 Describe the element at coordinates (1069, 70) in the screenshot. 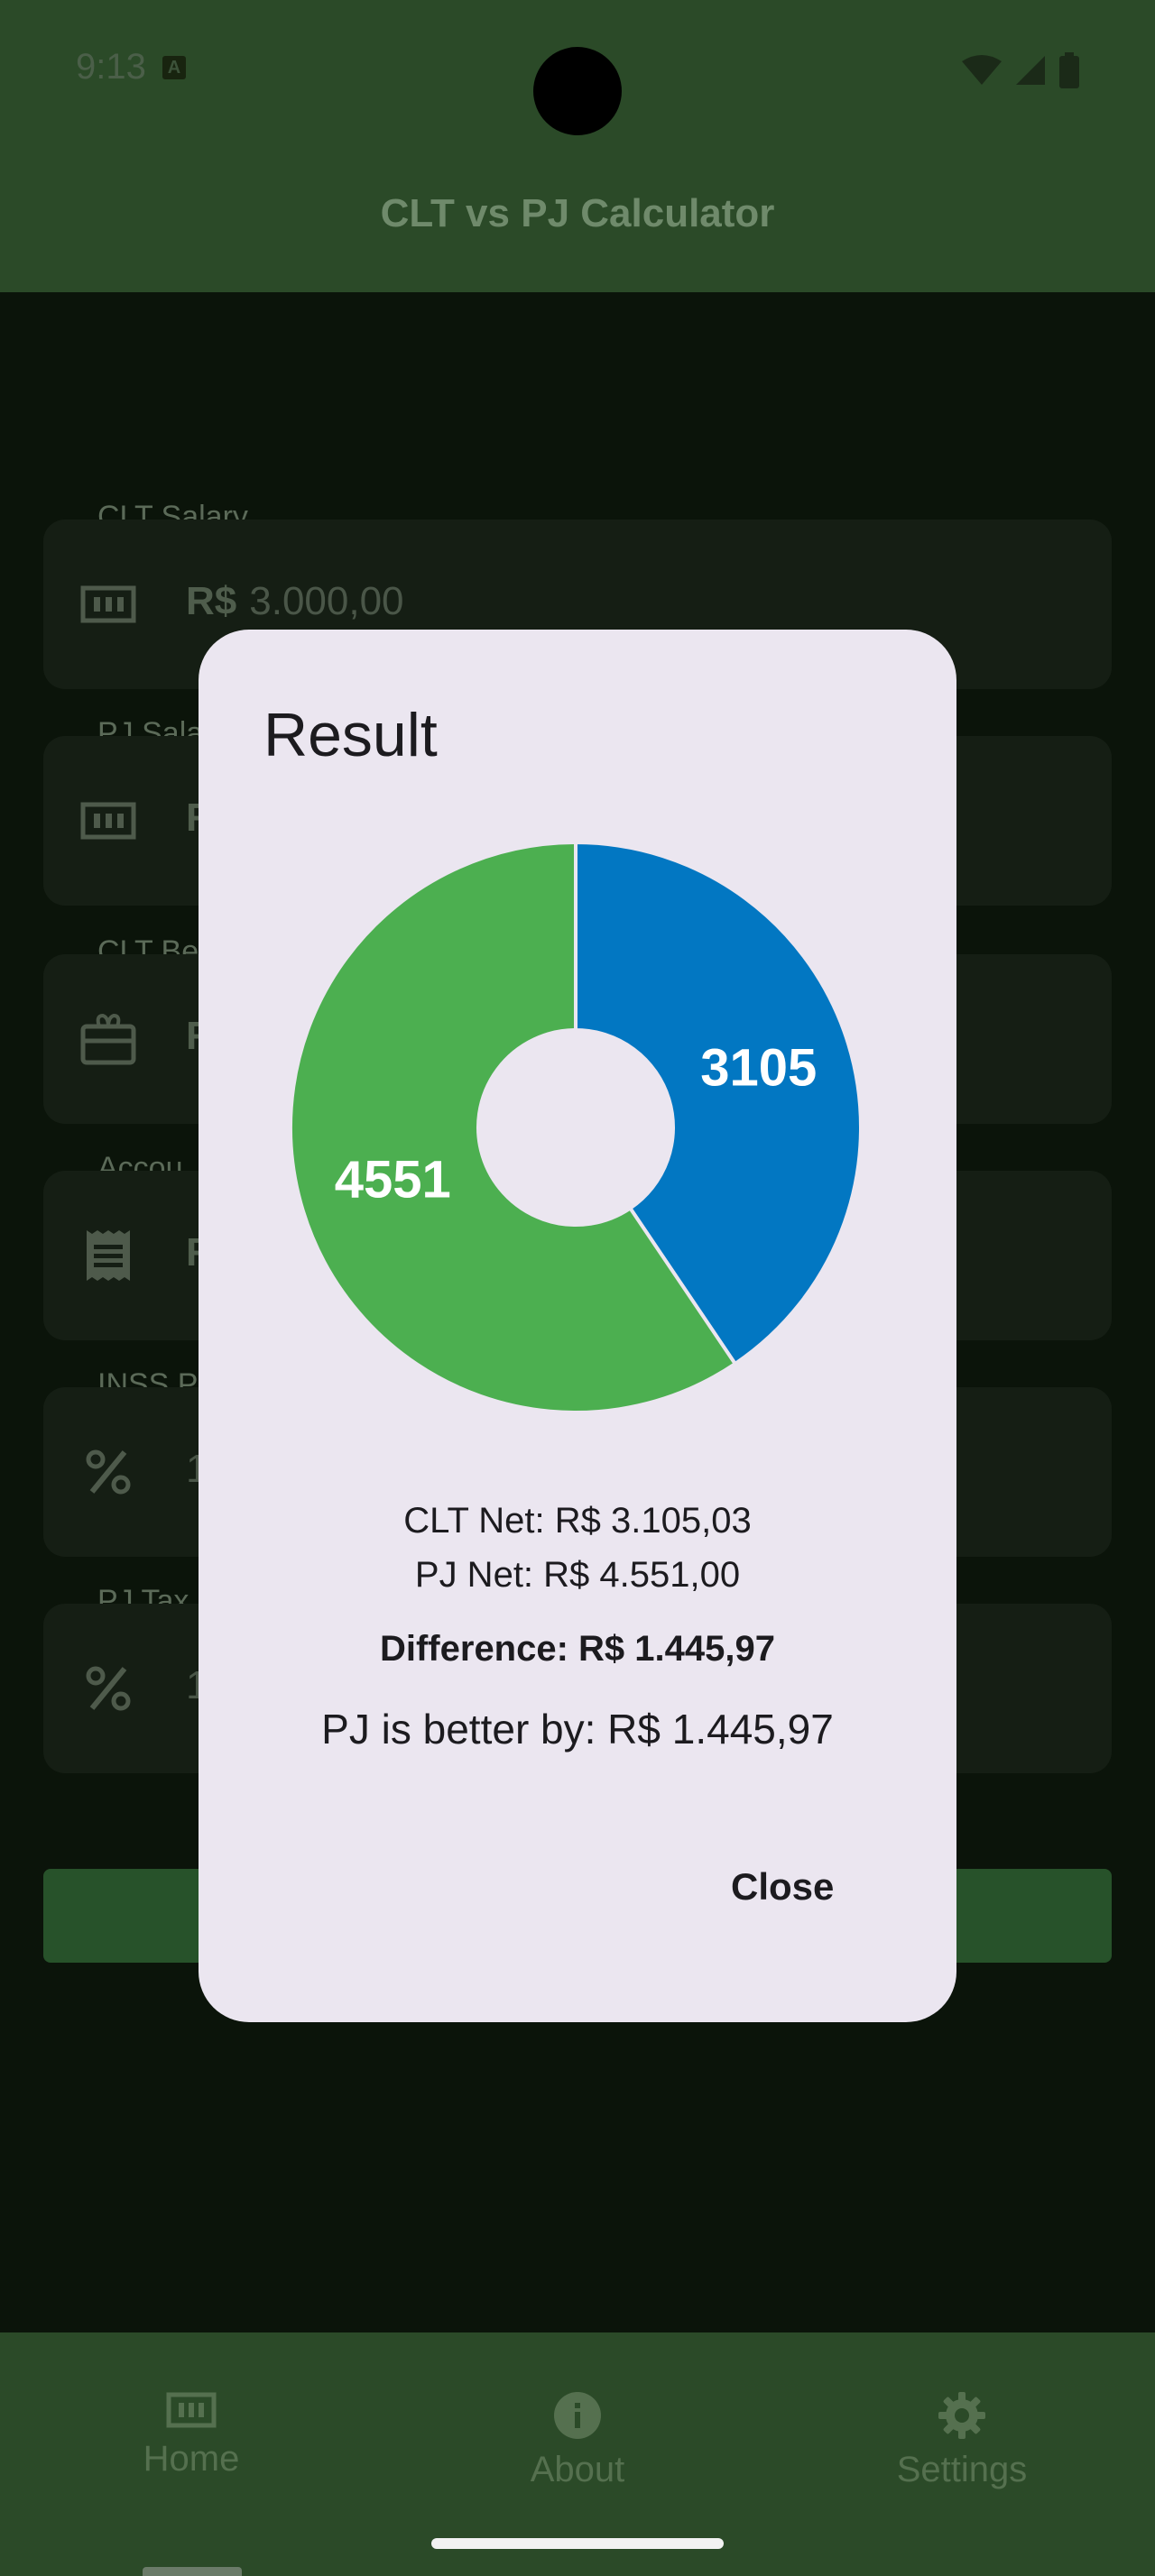

I see `battery-icon` at that location.